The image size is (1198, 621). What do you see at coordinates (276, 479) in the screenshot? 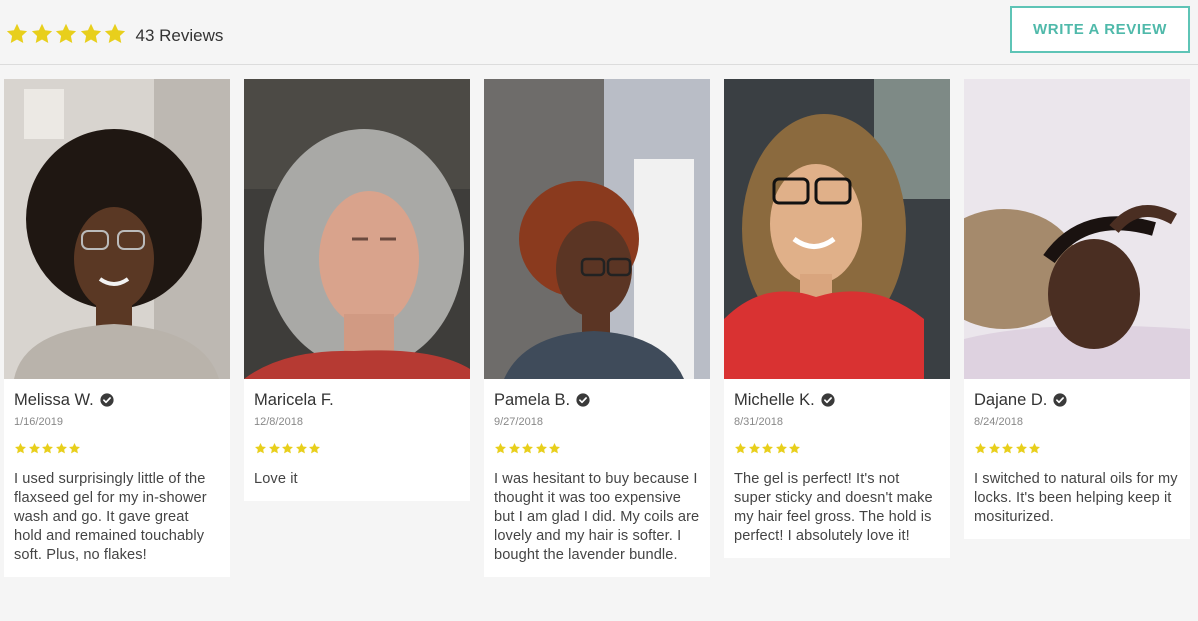
I see `review-text: Love it` at bounding box center [276, 479].